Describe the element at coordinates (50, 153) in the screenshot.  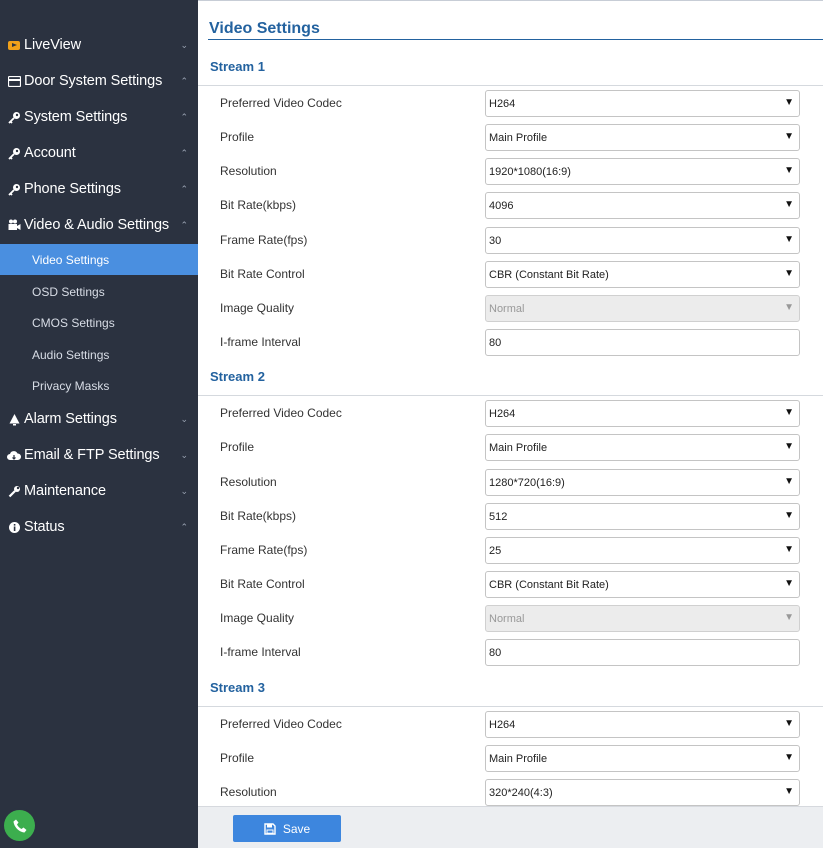
I see `sidebar-item-label: Account` at that location.